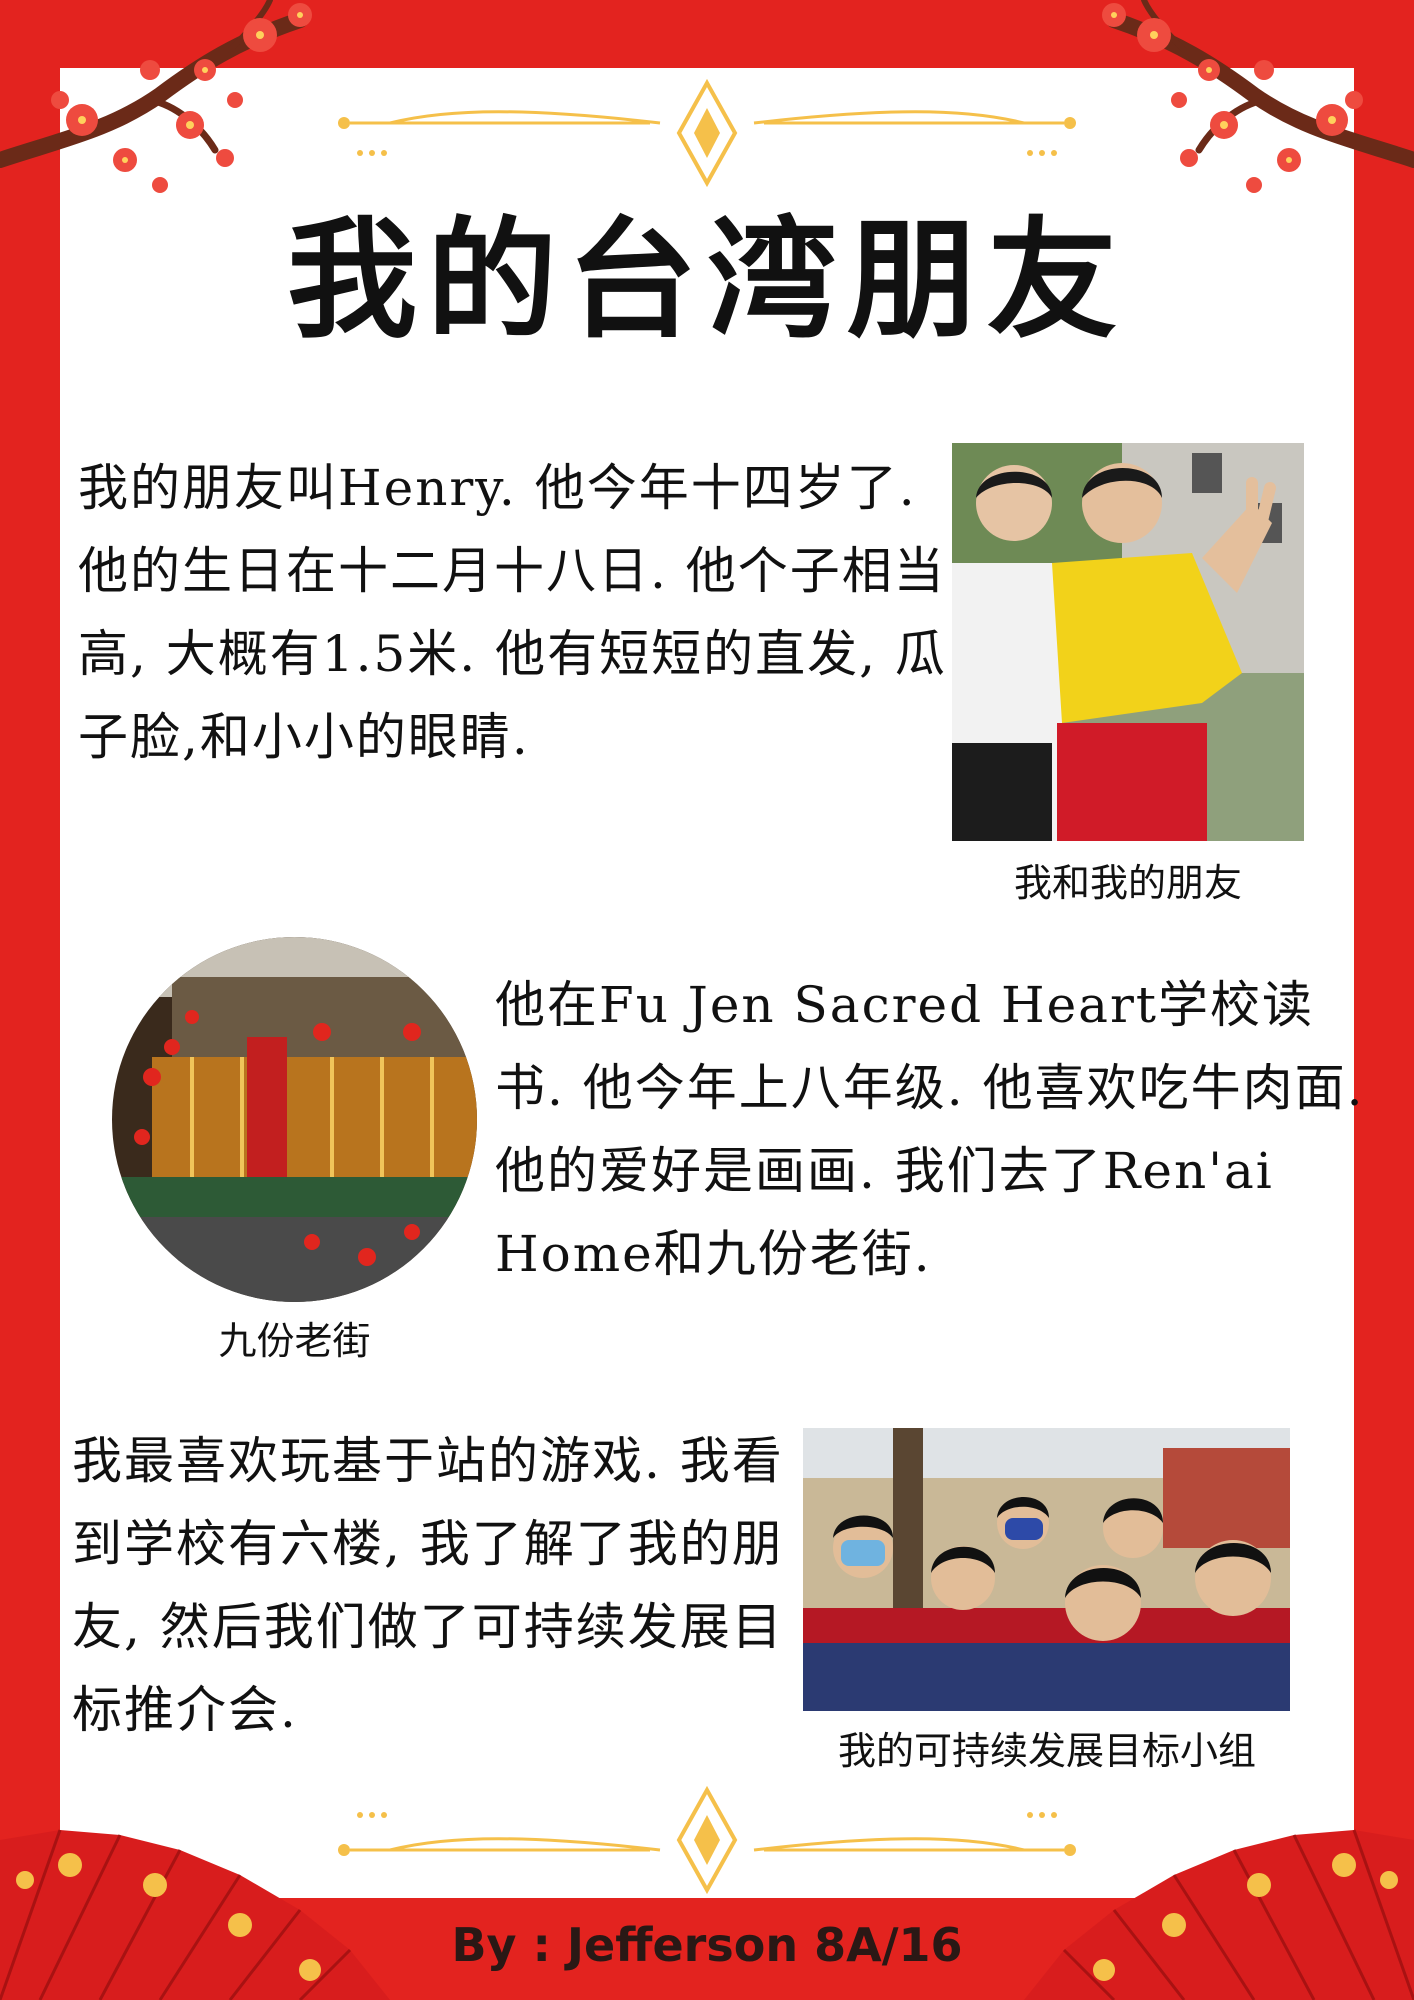 The image size is (1414, 2000). Describe the element at coordinates (294, 1119) in the screenshot. I see `photo-jiufen-old-street` at that location.